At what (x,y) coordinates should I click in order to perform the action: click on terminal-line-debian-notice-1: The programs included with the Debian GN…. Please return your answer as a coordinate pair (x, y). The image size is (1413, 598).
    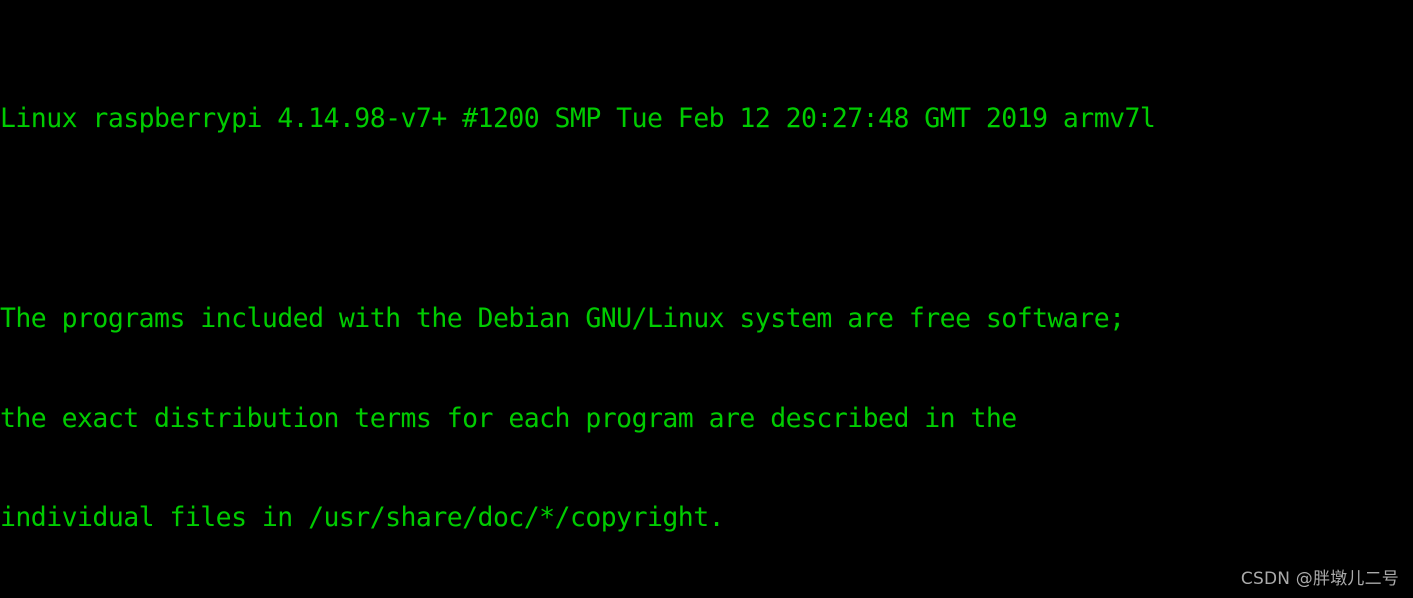
    Looking at the image, I should click on (562, 318).